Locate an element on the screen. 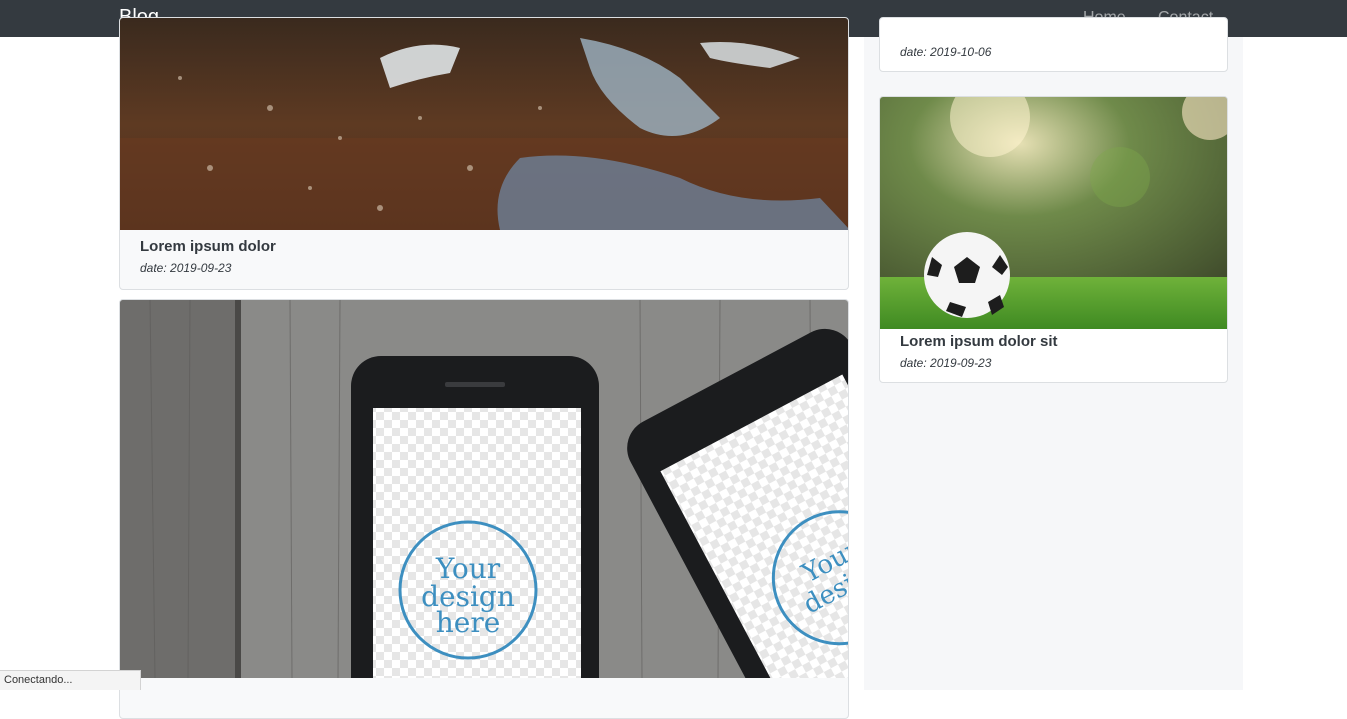 This screenshot has height=719, width=1347. sidebar-card-date: date: 2019-10-06 is located at coordinates (946, 52).